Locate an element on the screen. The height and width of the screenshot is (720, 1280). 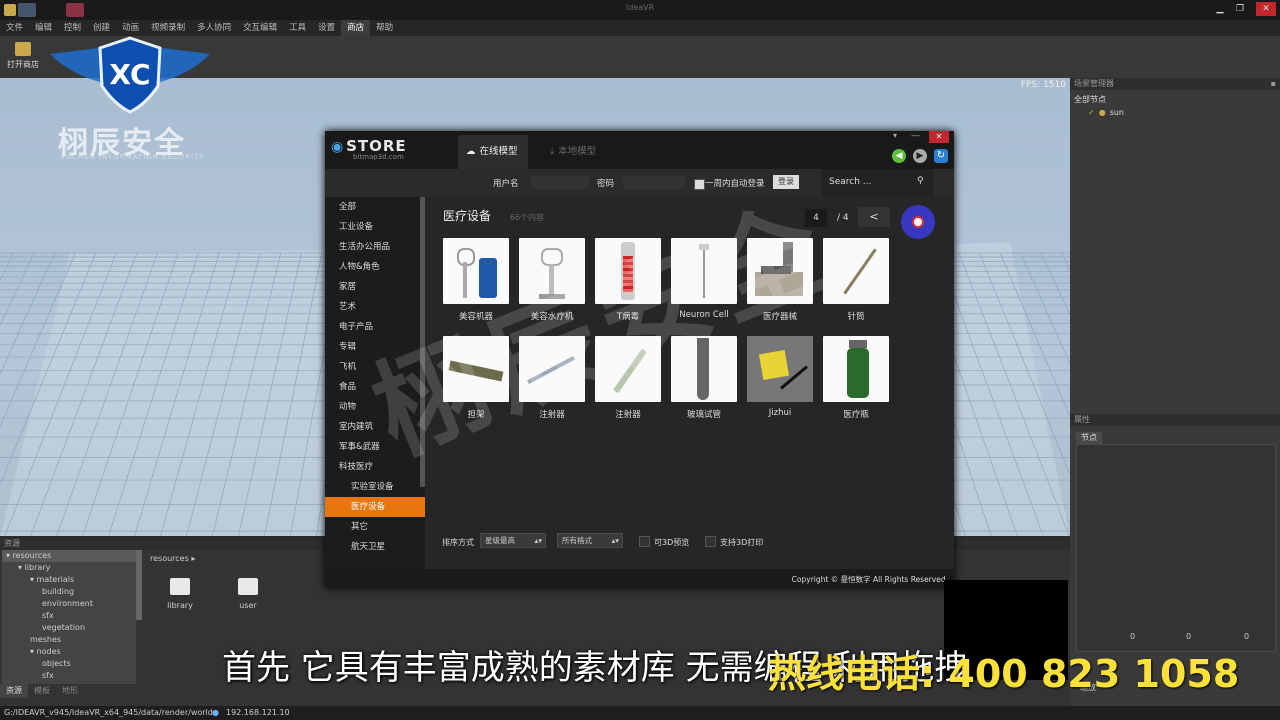
model-name: 玻璃试管 is located at coordinates (703, 415).